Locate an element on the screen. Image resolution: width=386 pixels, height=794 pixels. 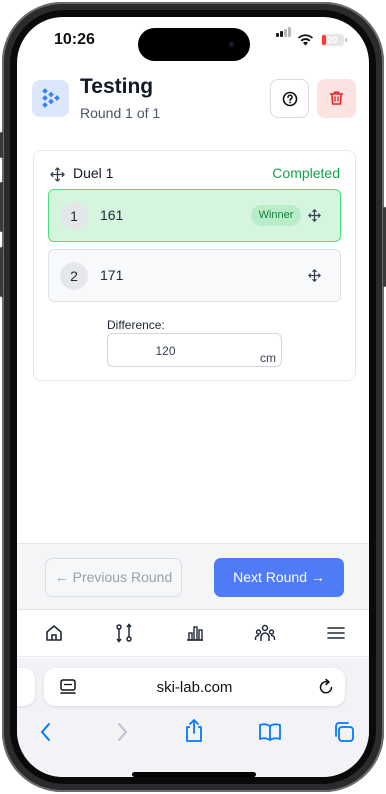
volume-down-button is located at coordinates (1, 272).